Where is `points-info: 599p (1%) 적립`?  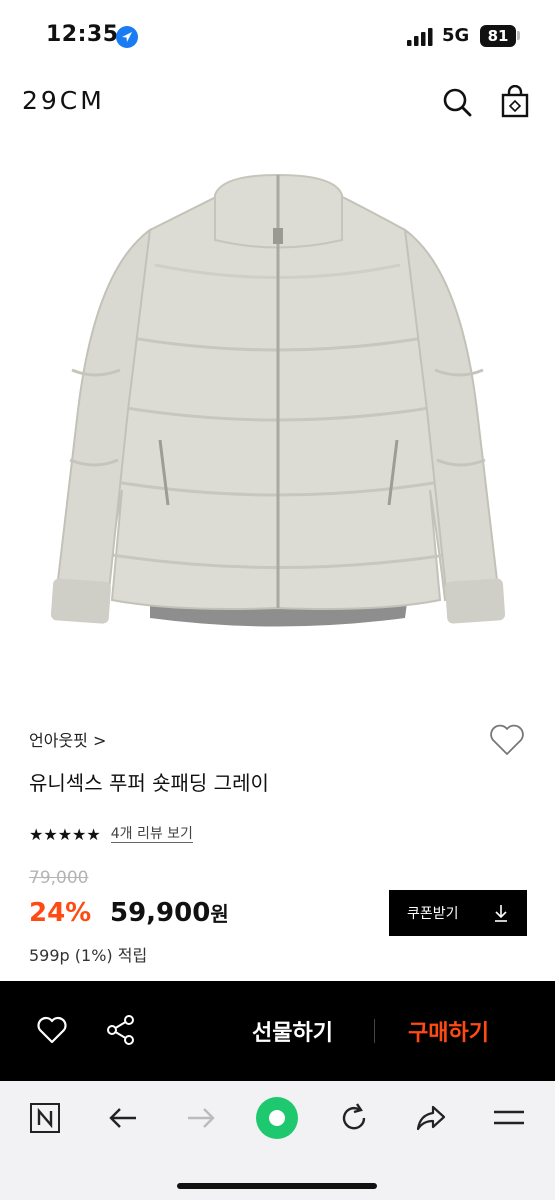
points-info: 599p (1%) 적립 is located at coordinates (88, 955).